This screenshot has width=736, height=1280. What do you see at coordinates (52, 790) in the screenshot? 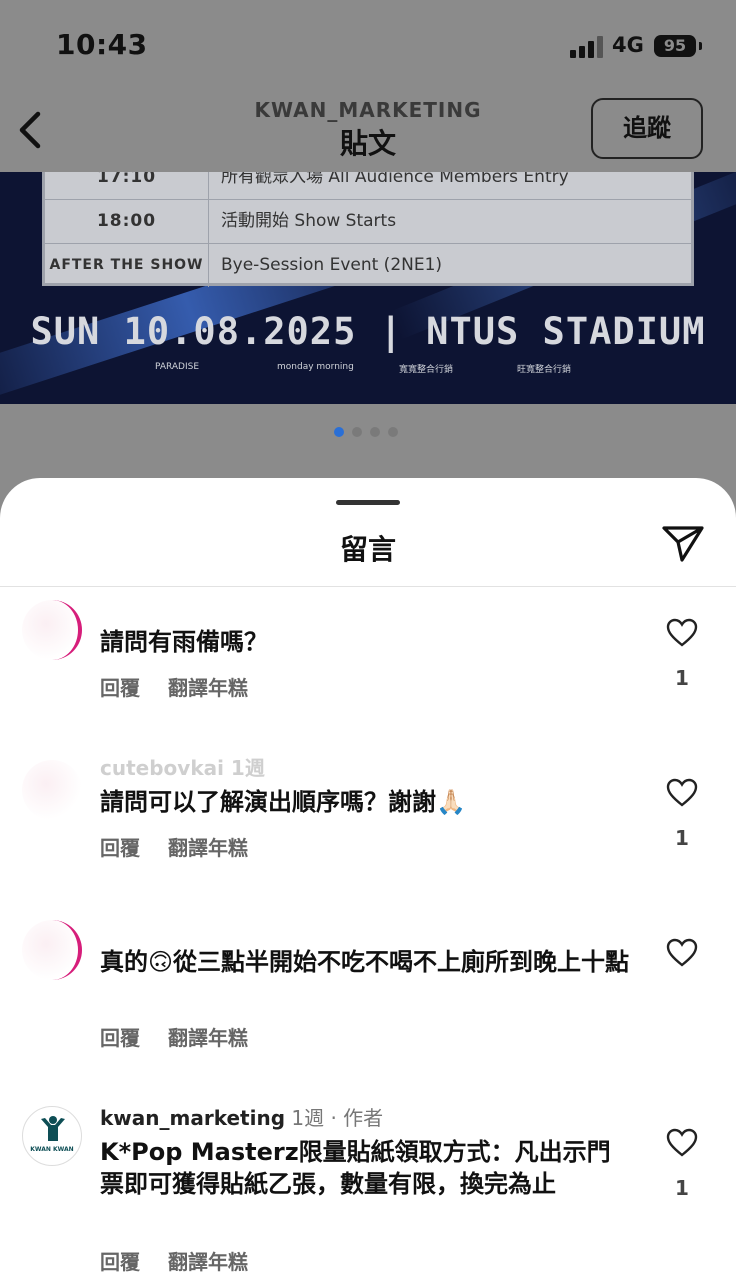
I see `avatar` at bounding box center [52, 790].